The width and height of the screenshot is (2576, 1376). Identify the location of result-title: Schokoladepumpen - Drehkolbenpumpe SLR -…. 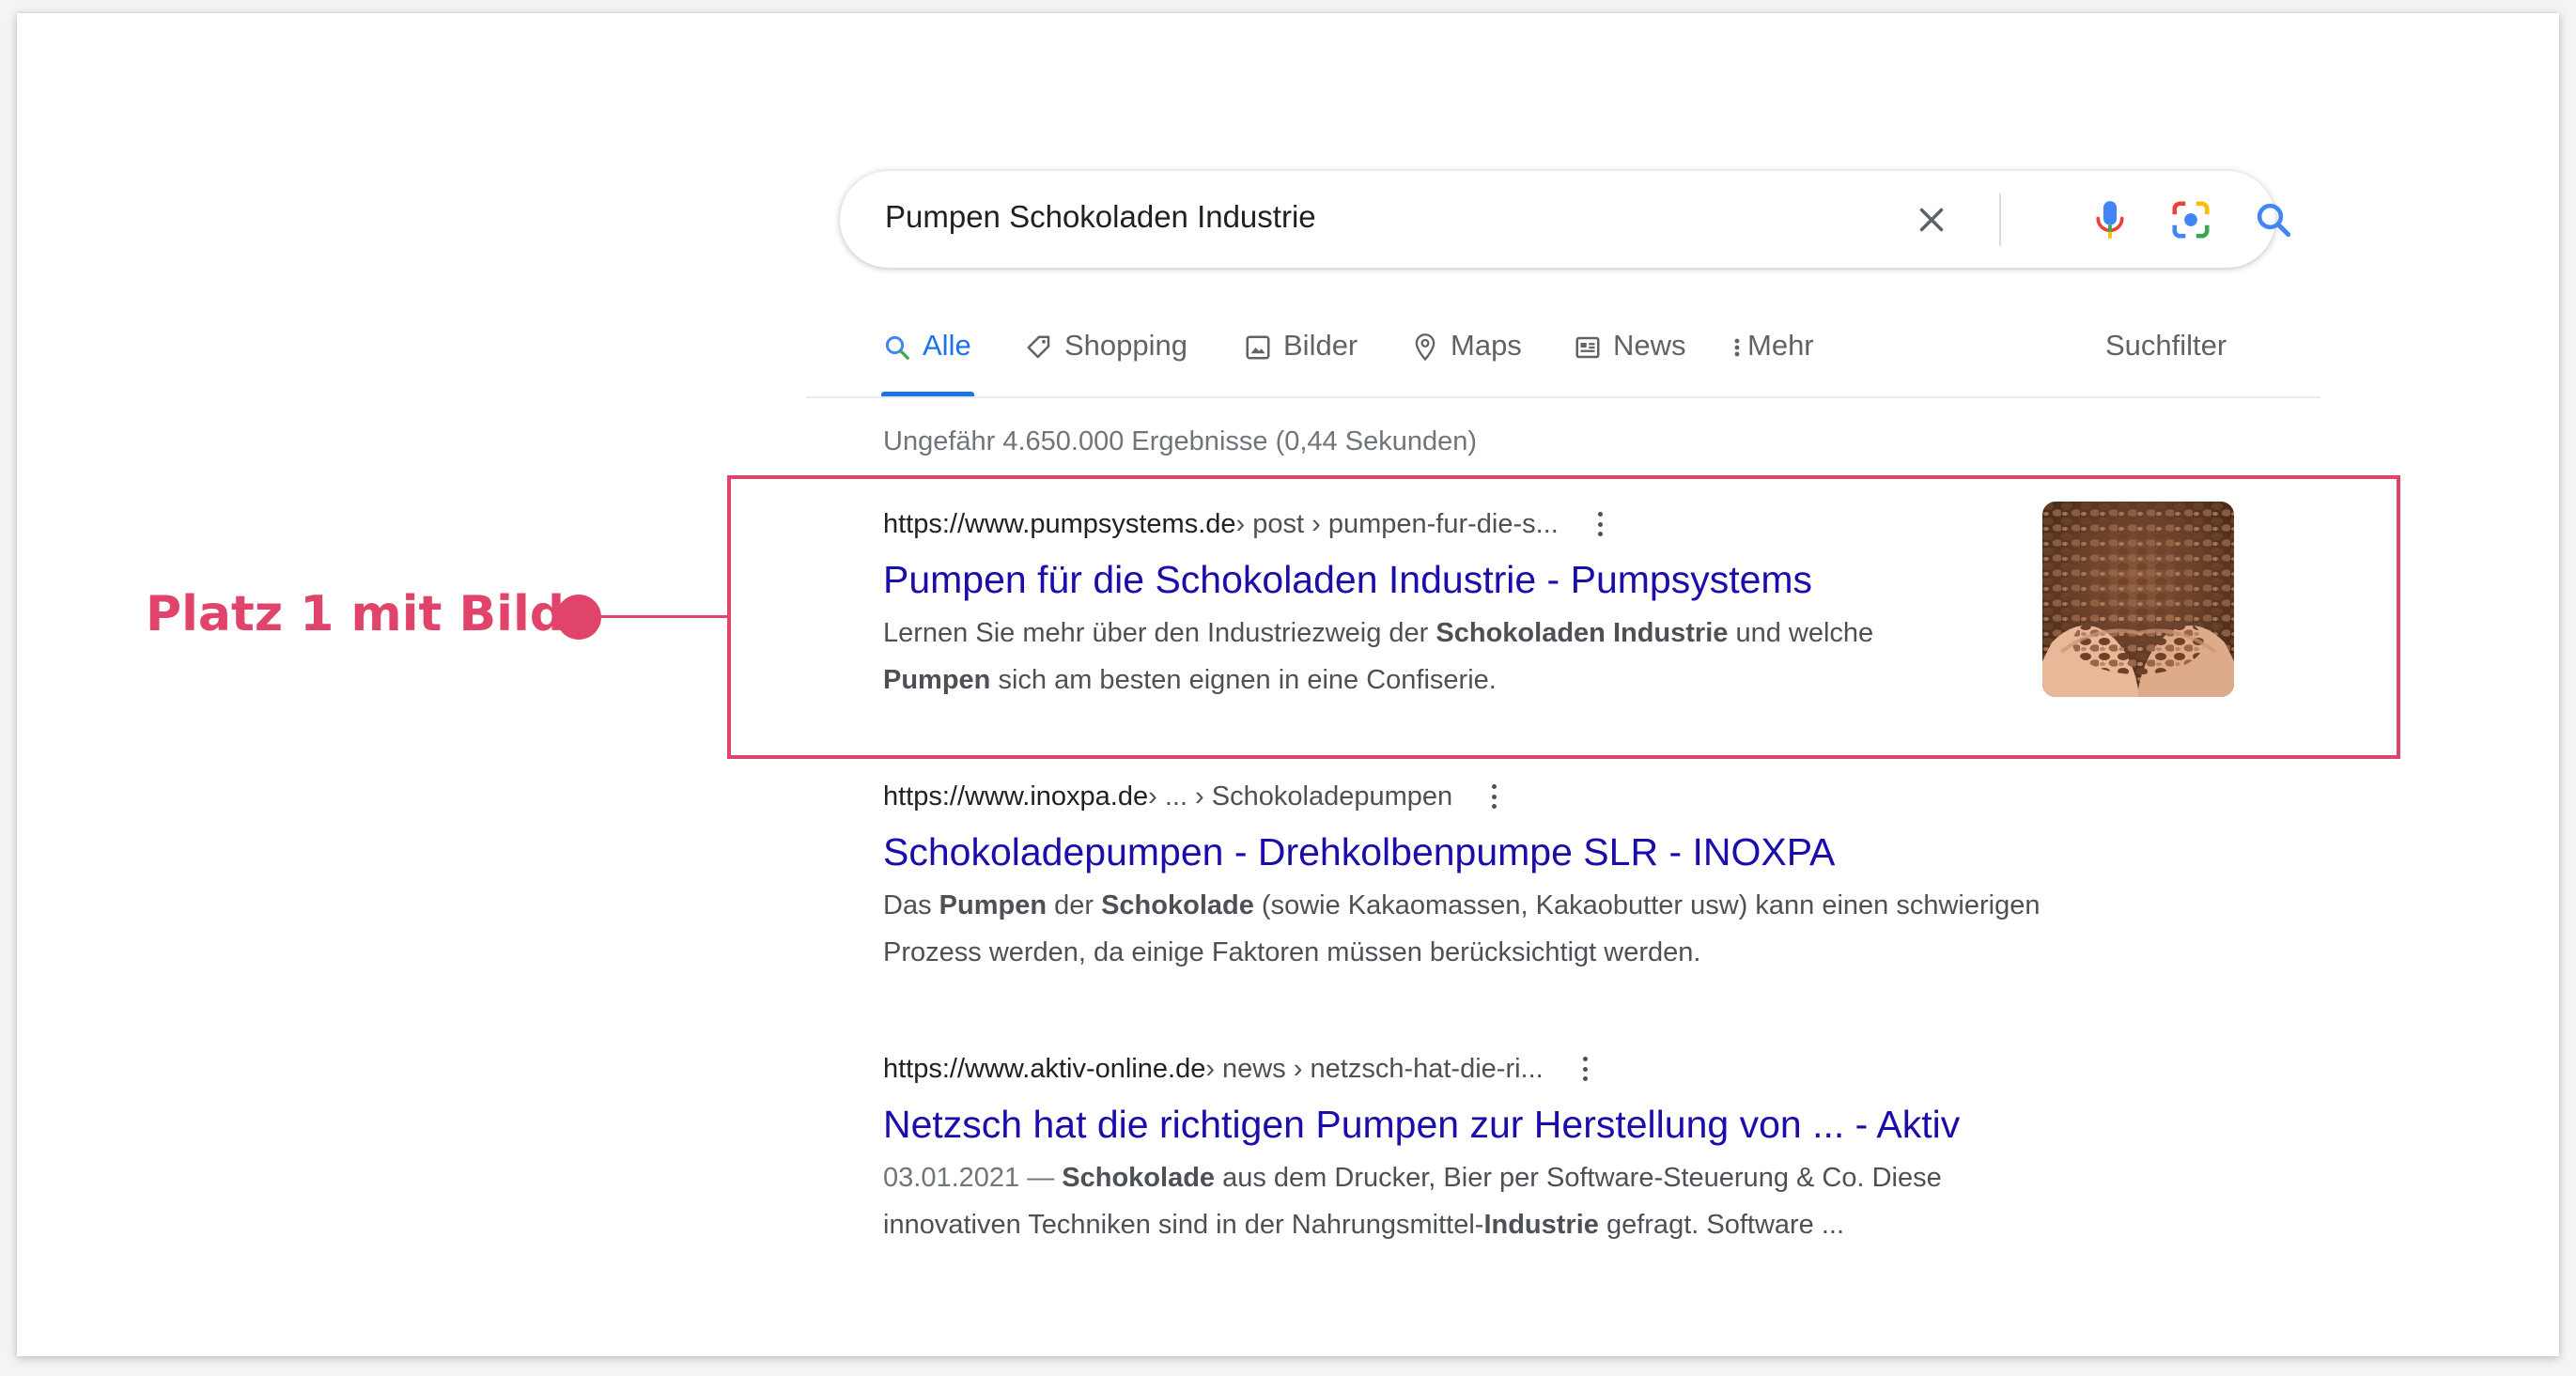
(1540, 852).